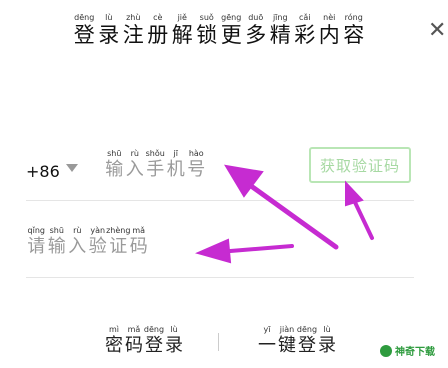 This screenshot has height=368, width=448. I want to click on annotation-arrow, so click(244, 251).